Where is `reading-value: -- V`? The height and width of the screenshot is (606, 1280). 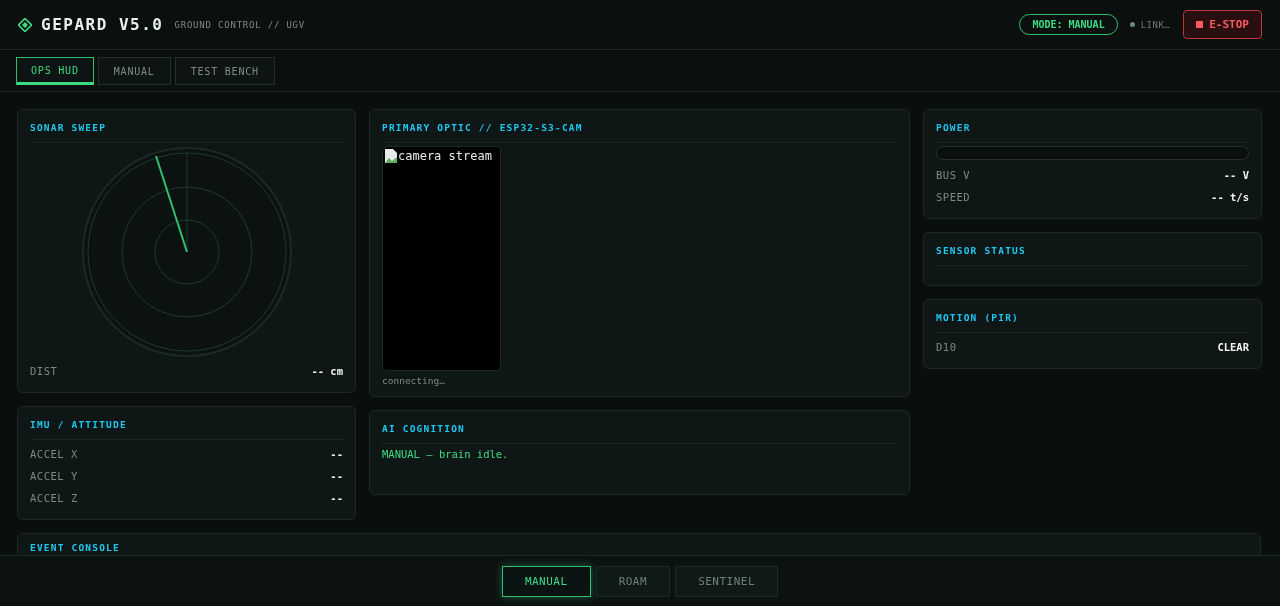
reading-value: -- V is located at coordinates (1236, 175).